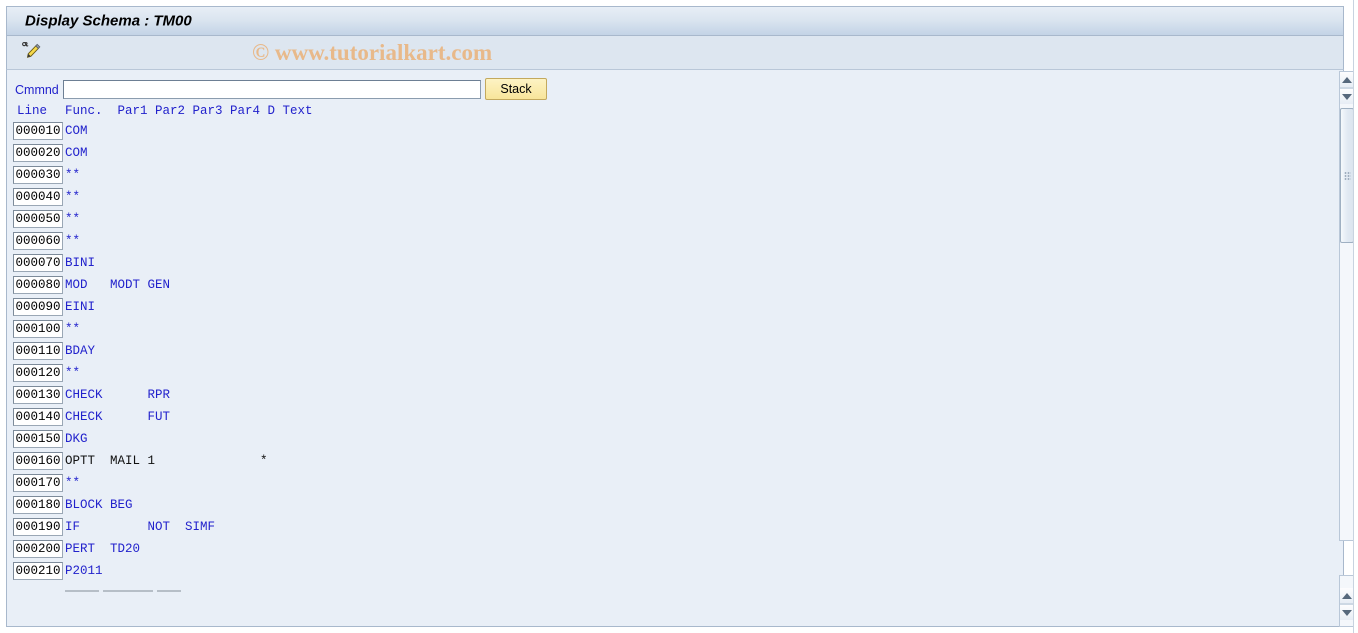  What do you see at coordinates (667, 463) in the screenshot?
I see `table-row: OPTT MAIL 1 *` at bounding box center [667, 463].